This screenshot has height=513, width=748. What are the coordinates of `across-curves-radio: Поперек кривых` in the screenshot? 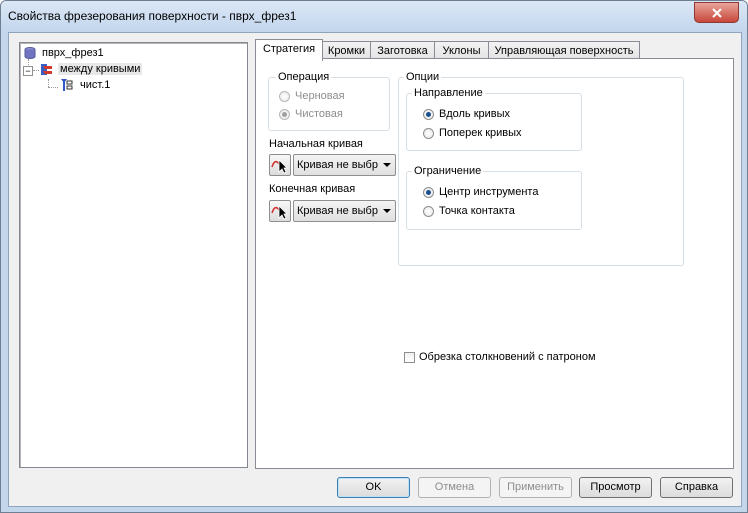 It's located at (472, 133).